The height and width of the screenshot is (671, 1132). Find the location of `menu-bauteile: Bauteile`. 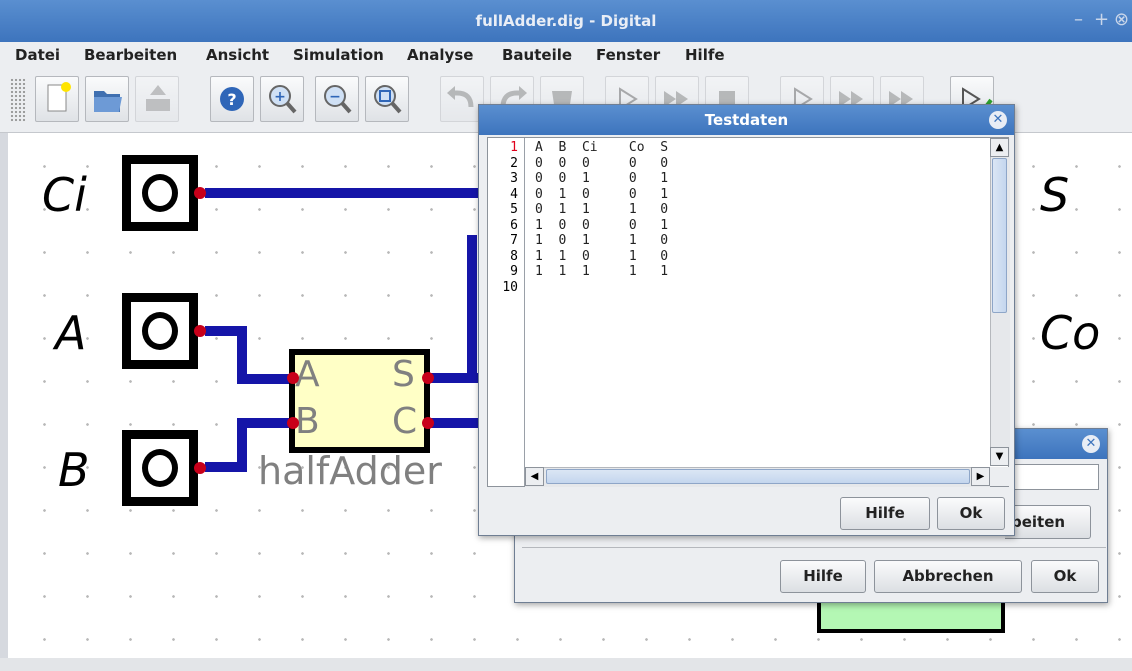

menu-bauteile: Bauteile is located at coordinates (537, 55).